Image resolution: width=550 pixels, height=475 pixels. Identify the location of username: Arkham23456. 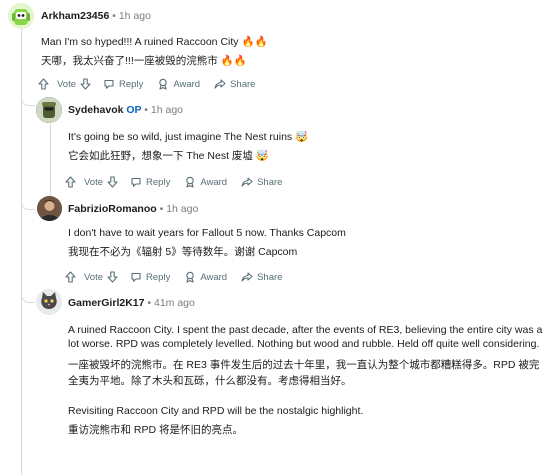
(75, 16).